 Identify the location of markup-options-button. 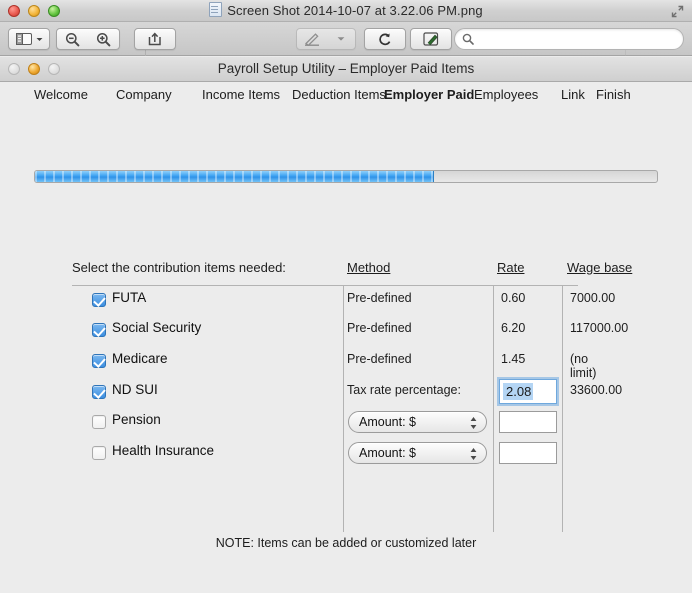
(341, 39).